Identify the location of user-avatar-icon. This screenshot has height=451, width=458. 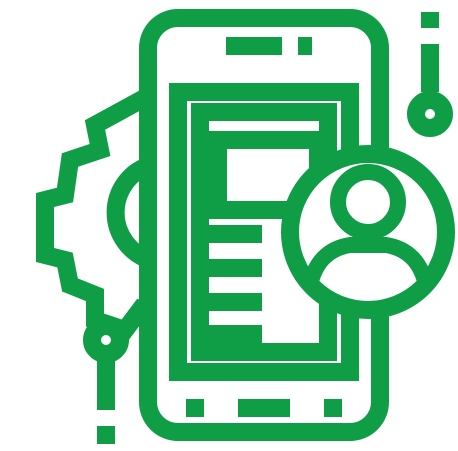
(368, 232).